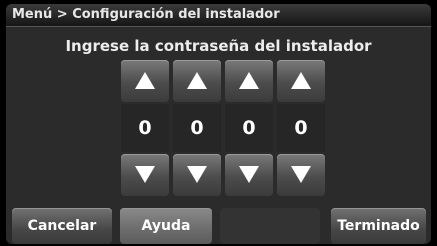 This screenshot has height=246, width=437. I want to click on digit-1-value: 0, so click(145, 128).